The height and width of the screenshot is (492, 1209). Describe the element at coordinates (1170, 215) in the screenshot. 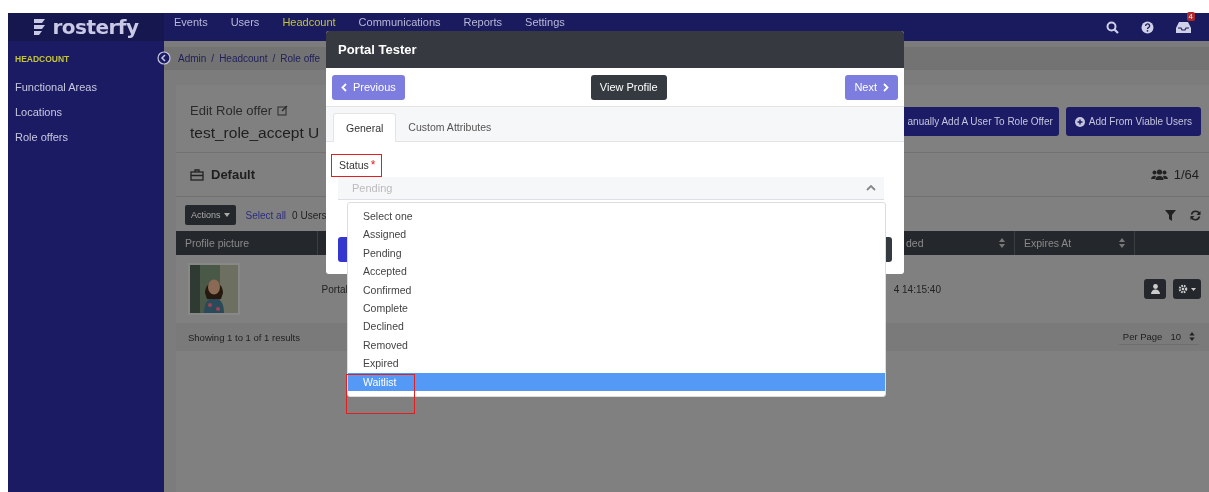

I see `filter-icon` at that location.